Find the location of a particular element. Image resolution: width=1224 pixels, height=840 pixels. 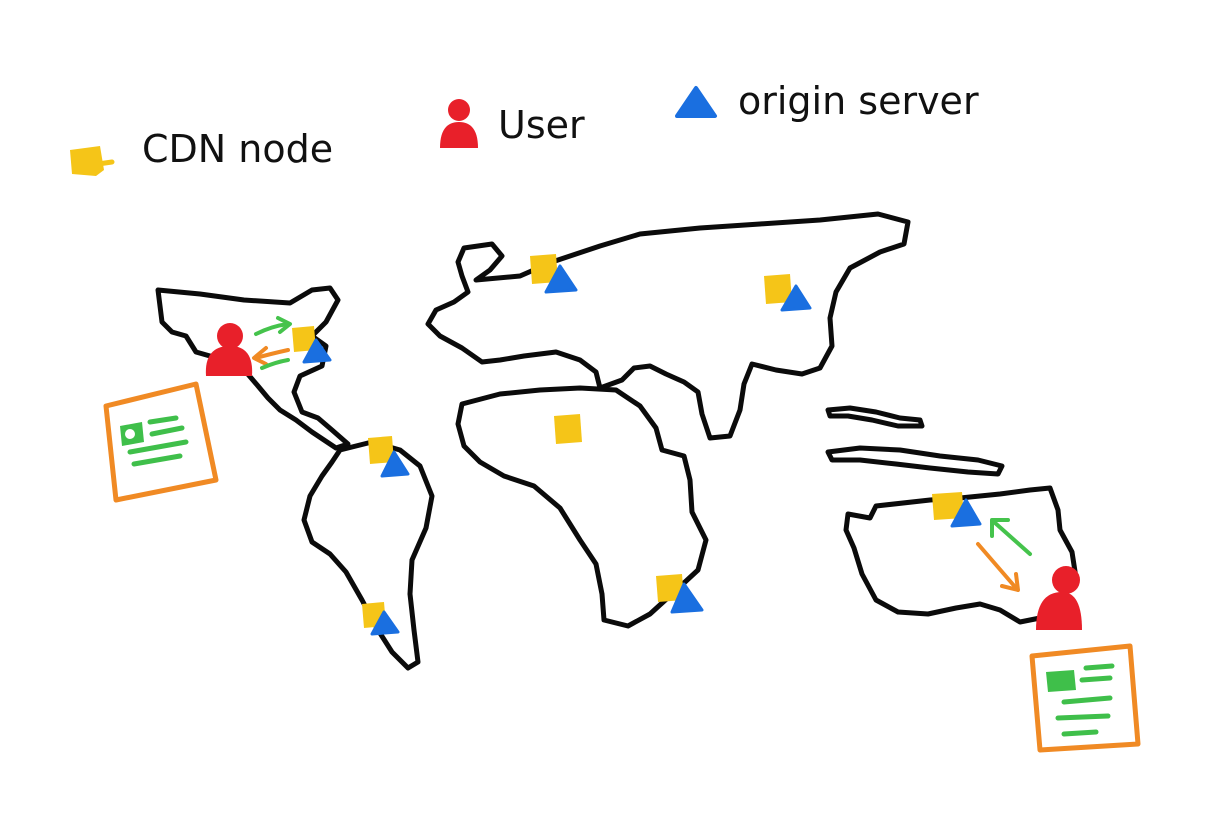

continent-south-america is located at coordinates (368, 555).